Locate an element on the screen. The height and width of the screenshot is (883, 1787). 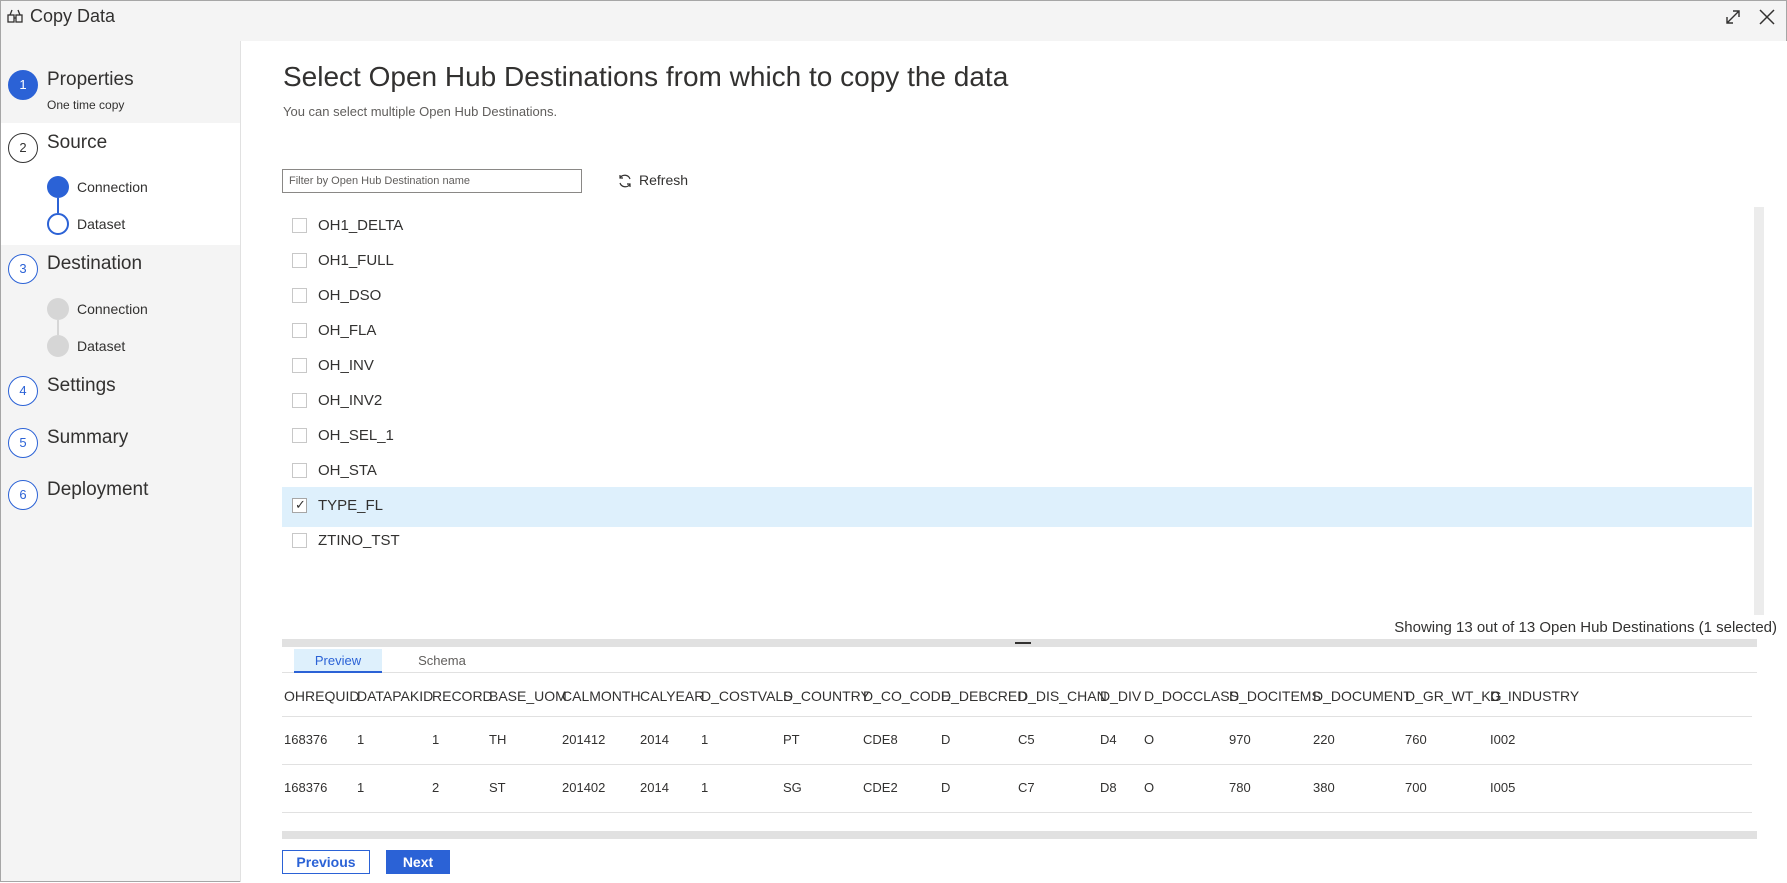
step-title: Settings is located at coordinates (81, 385).